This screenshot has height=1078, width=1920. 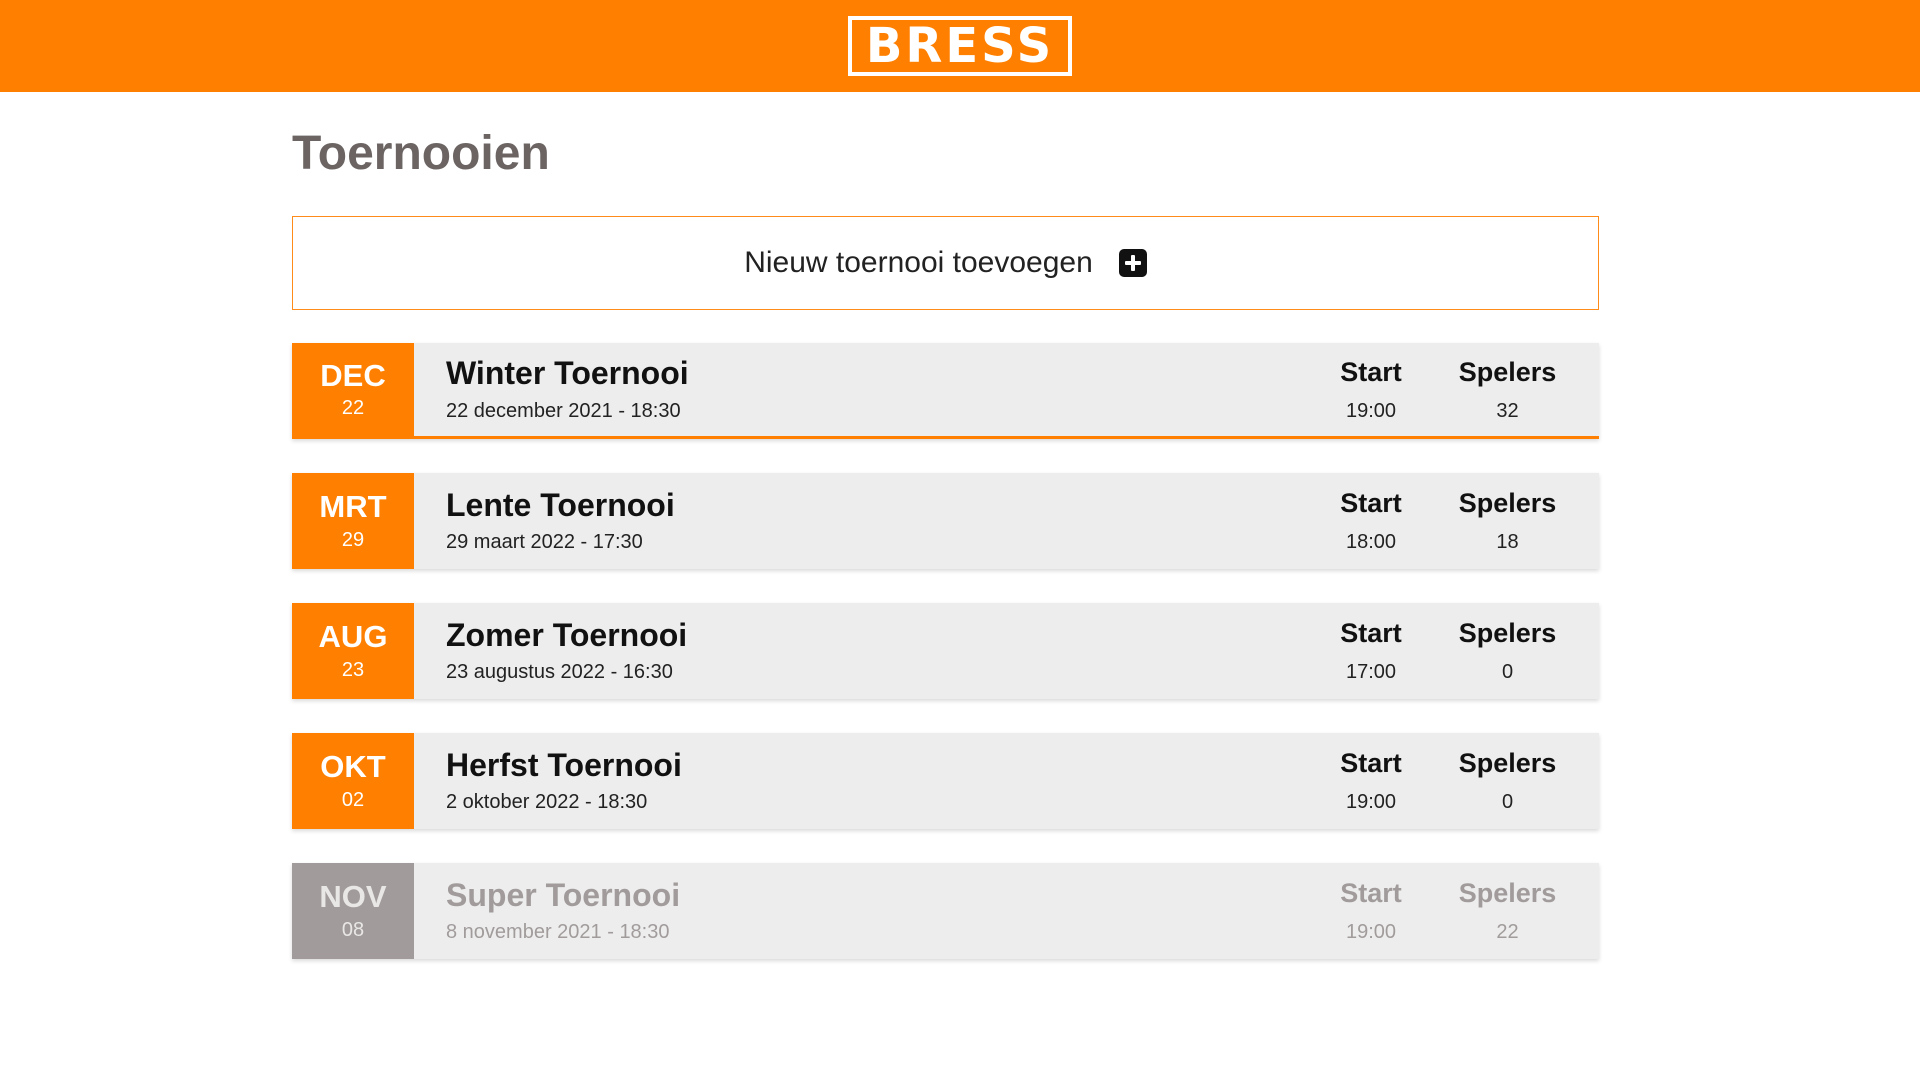 What do you see at coordinates (353, 767) in the screenshot?
I see `date-month: OKT` at bounding box center [353, 767].